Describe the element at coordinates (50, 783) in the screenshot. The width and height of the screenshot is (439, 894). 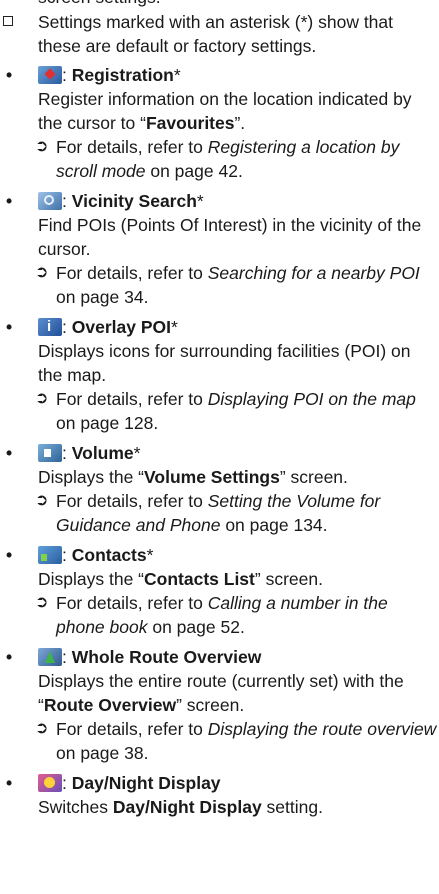
I see `day-night-display-icon` at that location.